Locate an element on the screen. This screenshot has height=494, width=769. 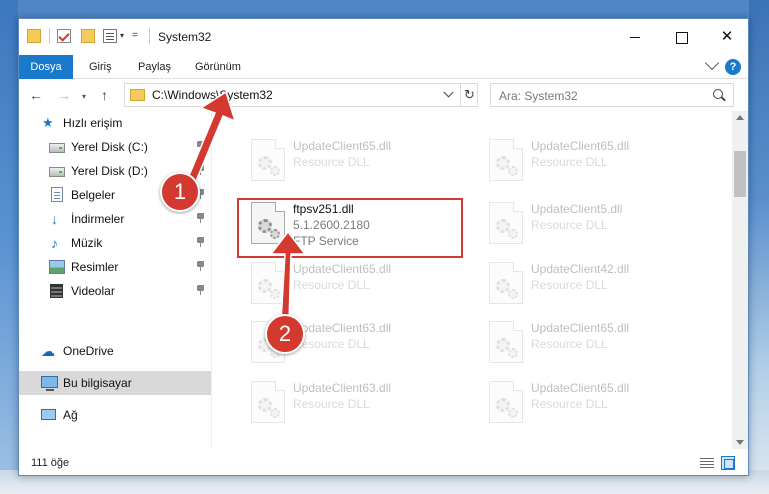
desktop-background-right is located at coordinates (759, 247).